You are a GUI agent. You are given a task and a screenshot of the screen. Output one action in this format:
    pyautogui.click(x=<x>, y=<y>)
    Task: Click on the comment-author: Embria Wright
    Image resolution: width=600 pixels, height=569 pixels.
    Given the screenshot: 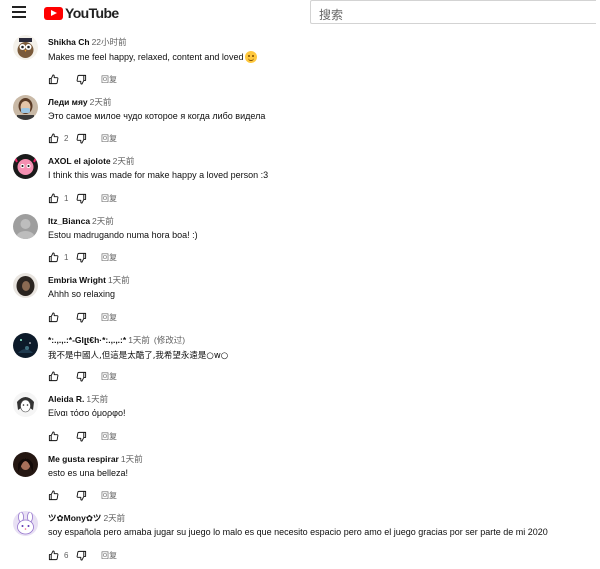 What is the action you would take?
    pyautogui.click(x=77, y=280)
    